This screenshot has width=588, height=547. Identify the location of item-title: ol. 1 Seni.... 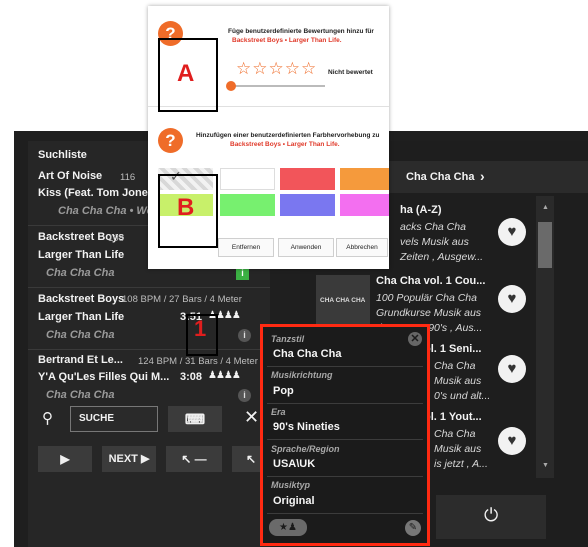
(453, 349).